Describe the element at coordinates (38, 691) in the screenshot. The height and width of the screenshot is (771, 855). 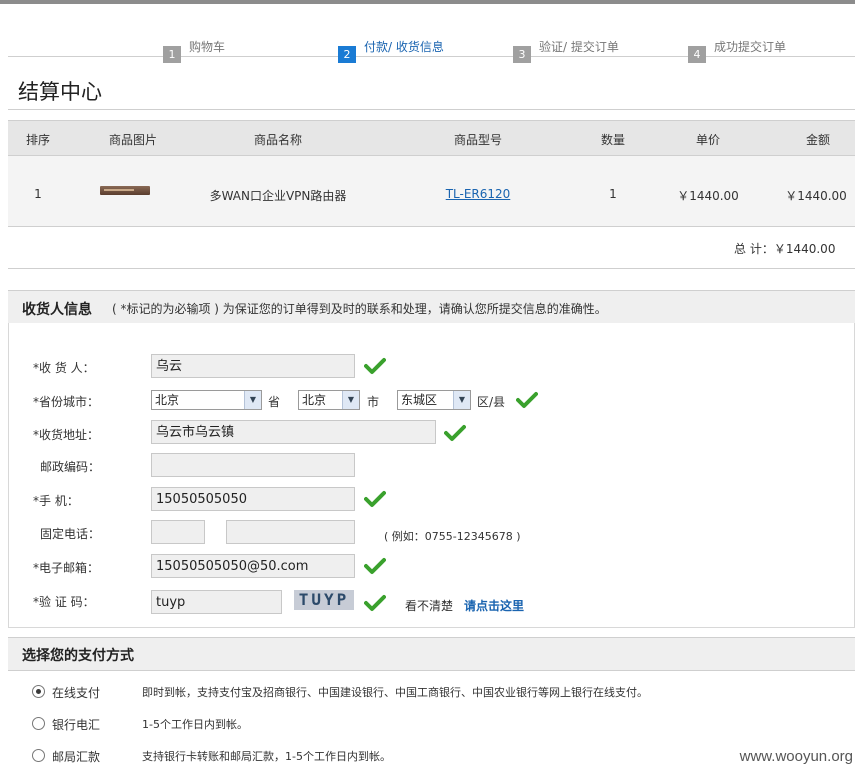
I see `radio-online` at that location.